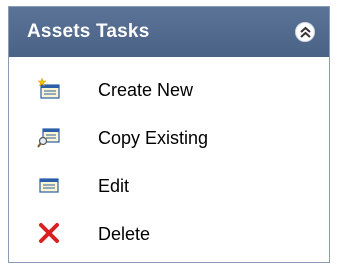 This screenshot has width=338, height=269. I want to click on task-label: Copy Existing, so click(153, 138).